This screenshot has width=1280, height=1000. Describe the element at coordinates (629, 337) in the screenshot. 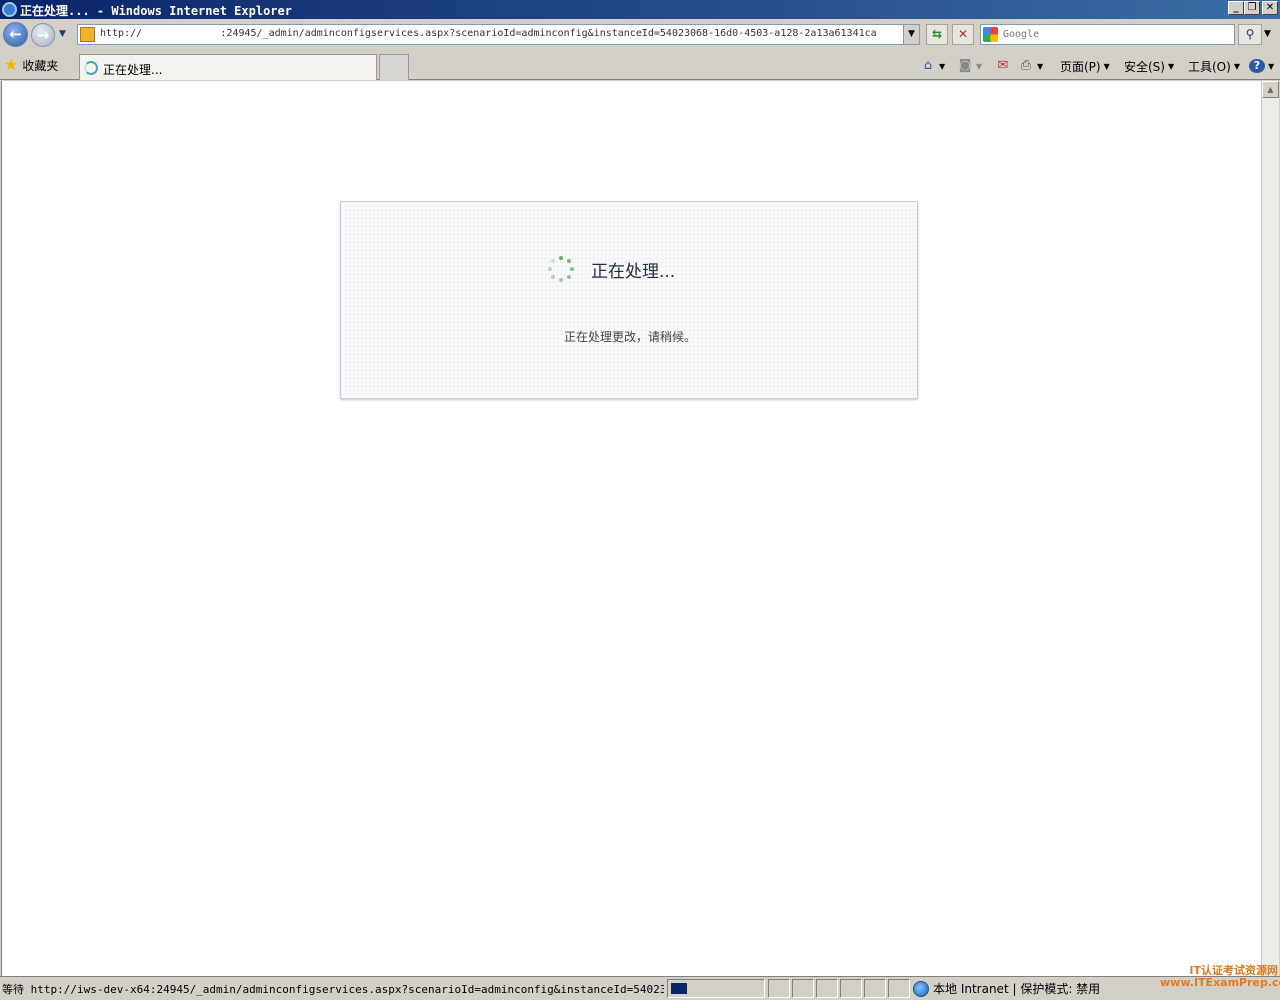

I see `dialog-message: 正在处理更改，请稍候。` at that location.